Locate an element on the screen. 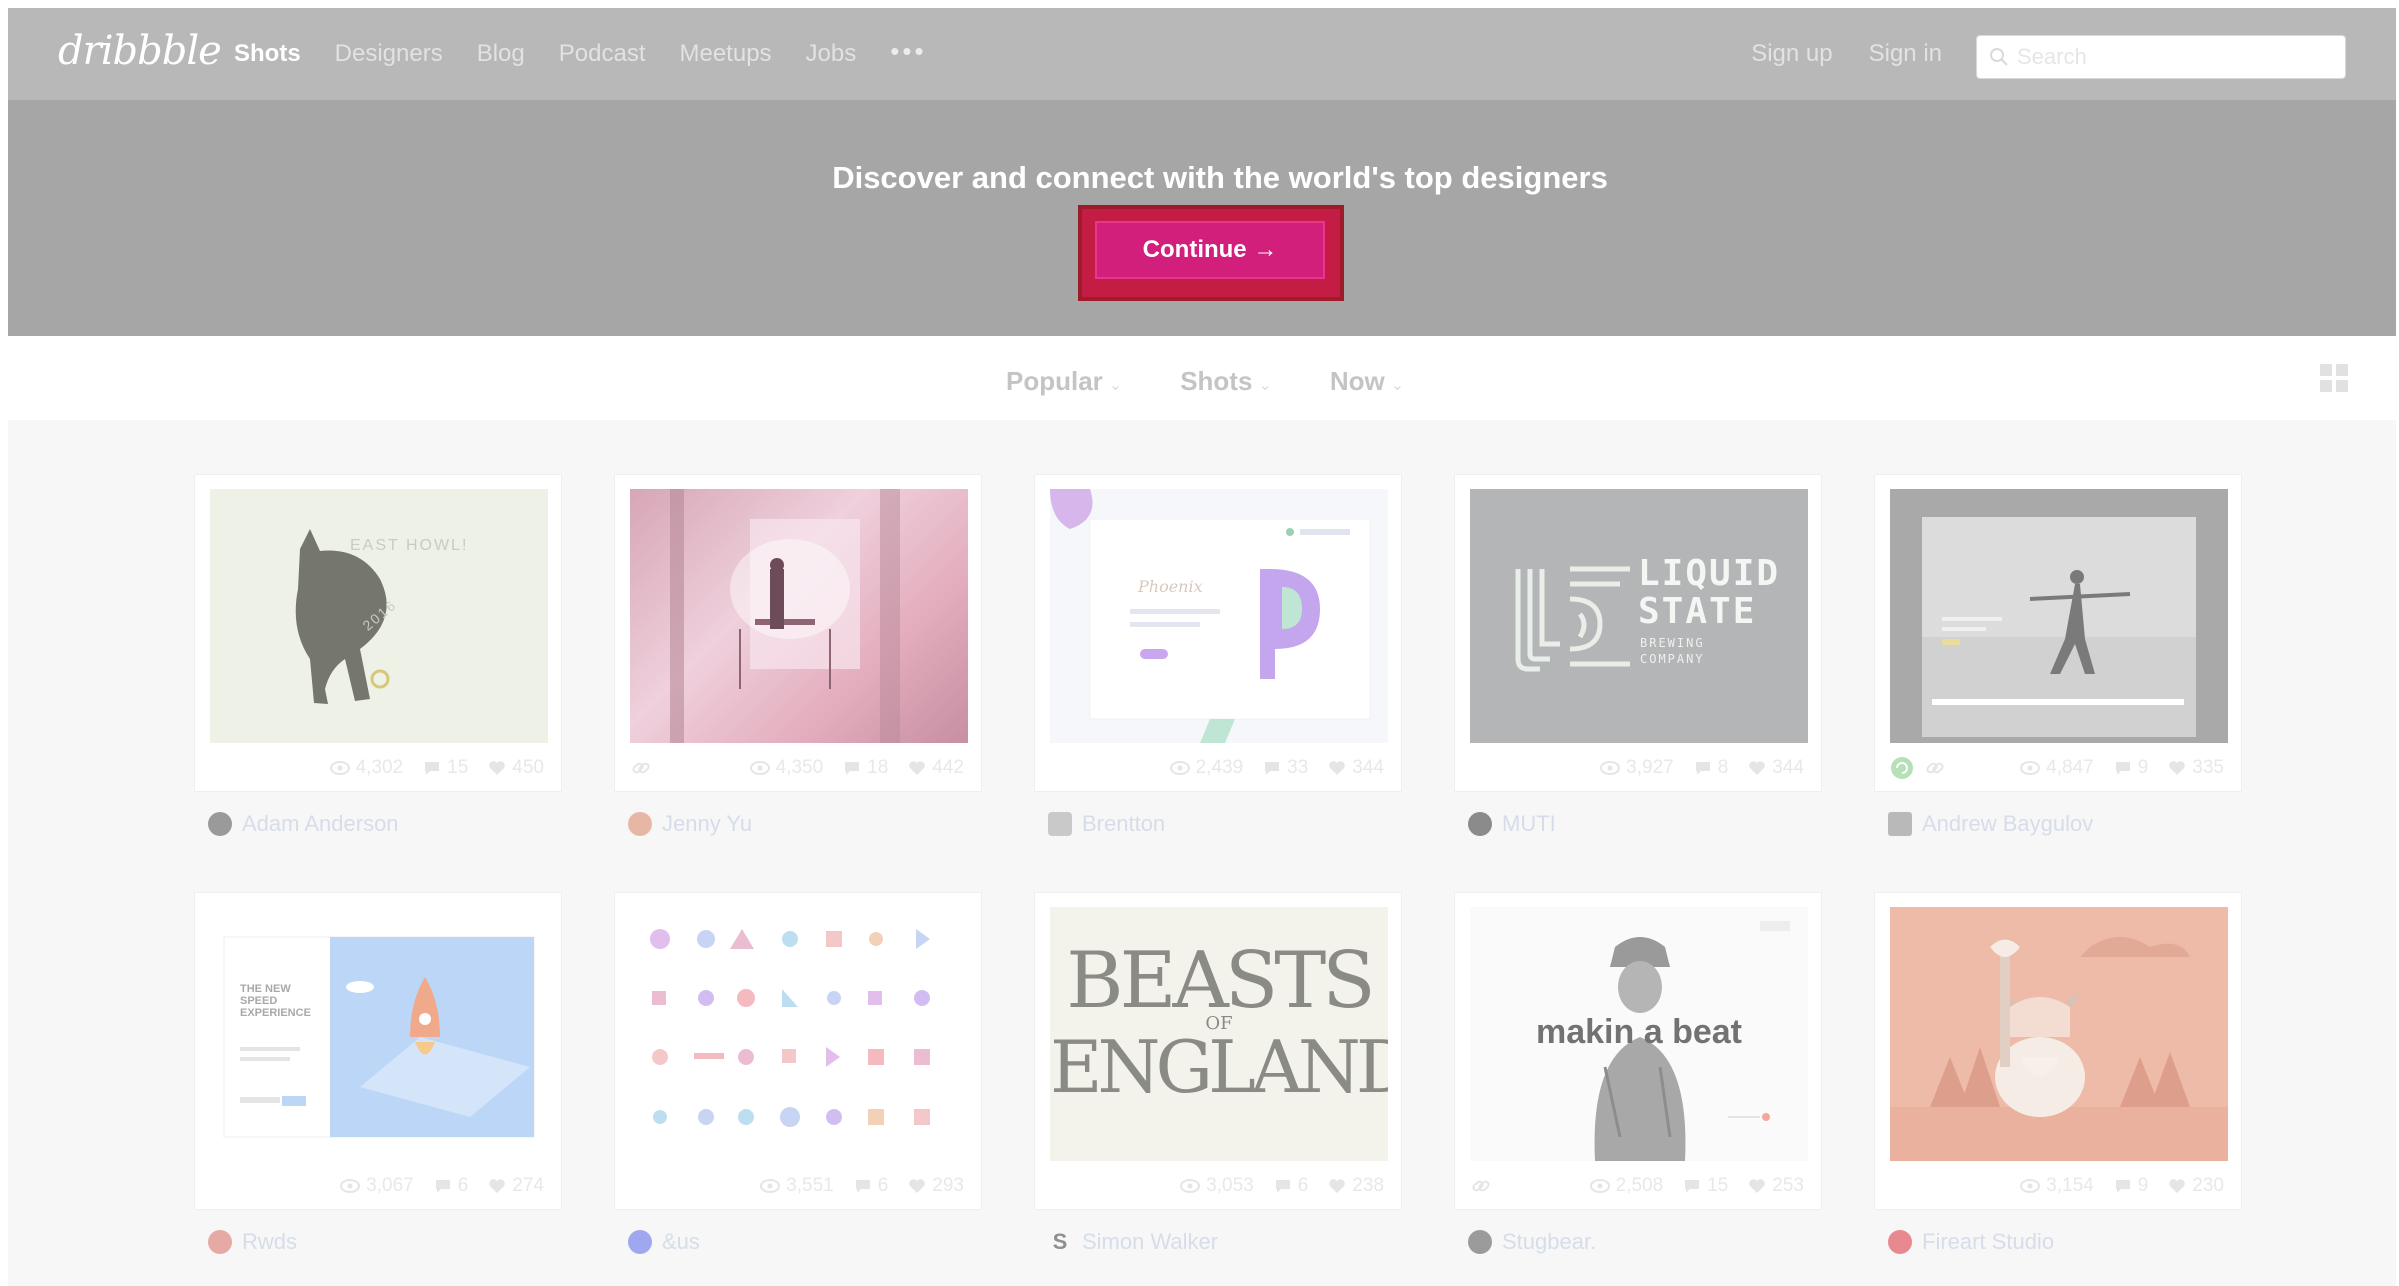 Image resolution: width=2399 pixels, height=1286 pixels. search-icon is located at coordinates (1999, 57).